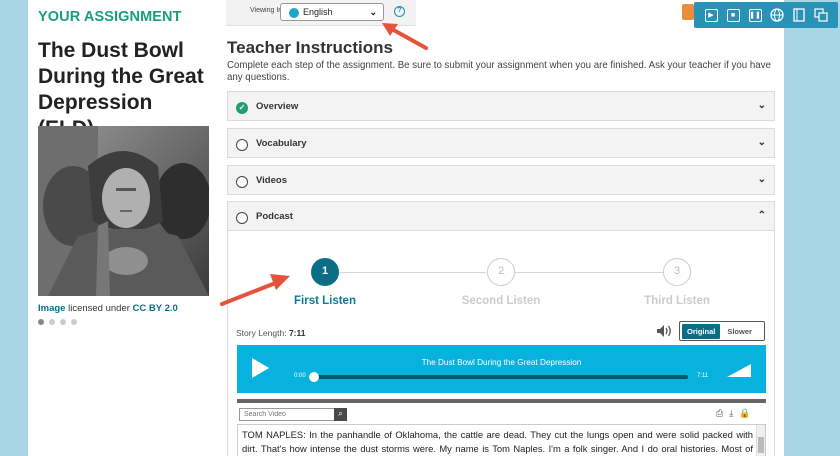 This screenshot has width=840, height=456. I want to click on section-vocabulary: Vocabulary ⌄, so click(501, 143).